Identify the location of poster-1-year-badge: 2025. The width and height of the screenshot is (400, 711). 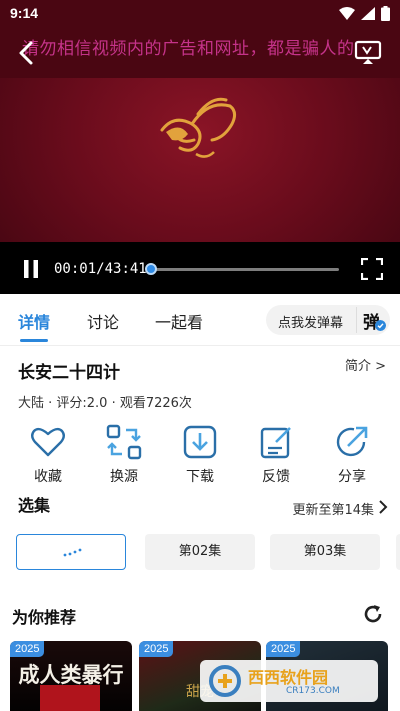
(27, 649).